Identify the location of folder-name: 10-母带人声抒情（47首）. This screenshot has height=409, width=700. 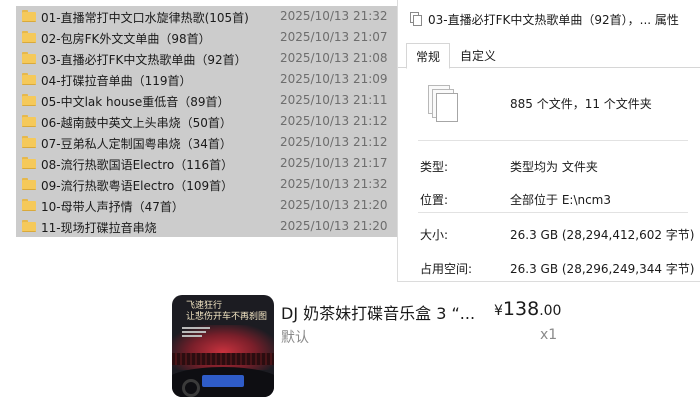
(112, 207).